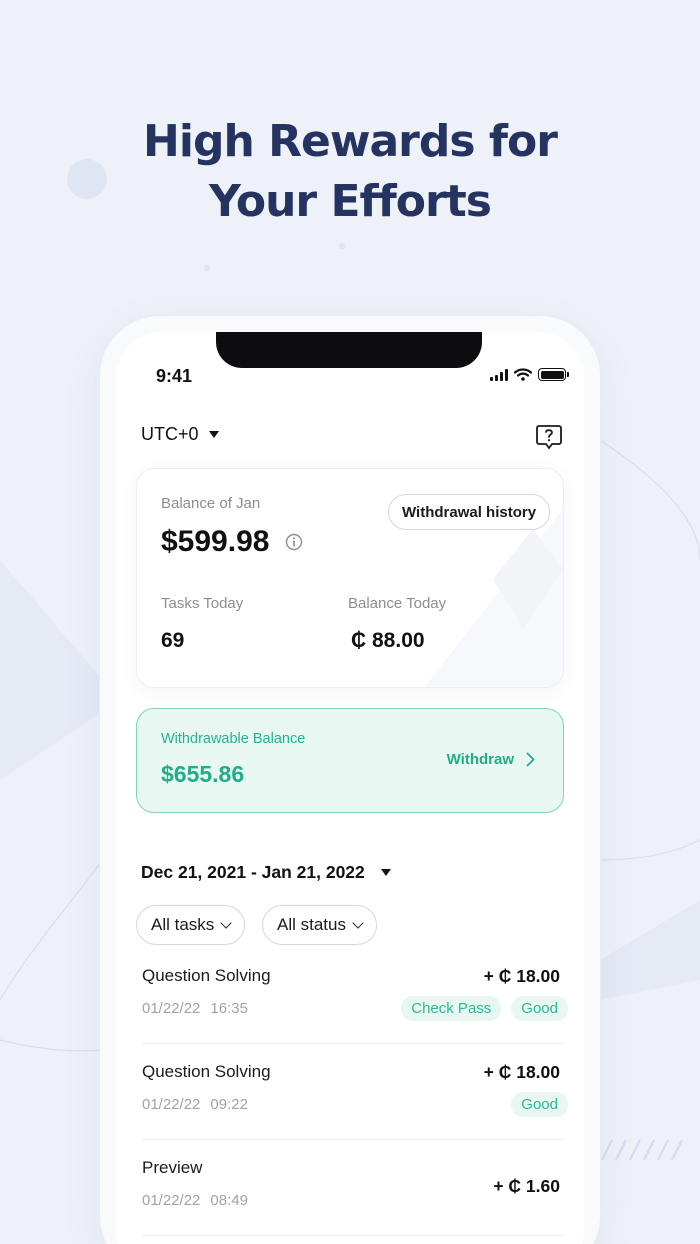  Describe the element at coordinates (172, 1167) in the screenshot. I see `transaction-name: Preview` at that location.